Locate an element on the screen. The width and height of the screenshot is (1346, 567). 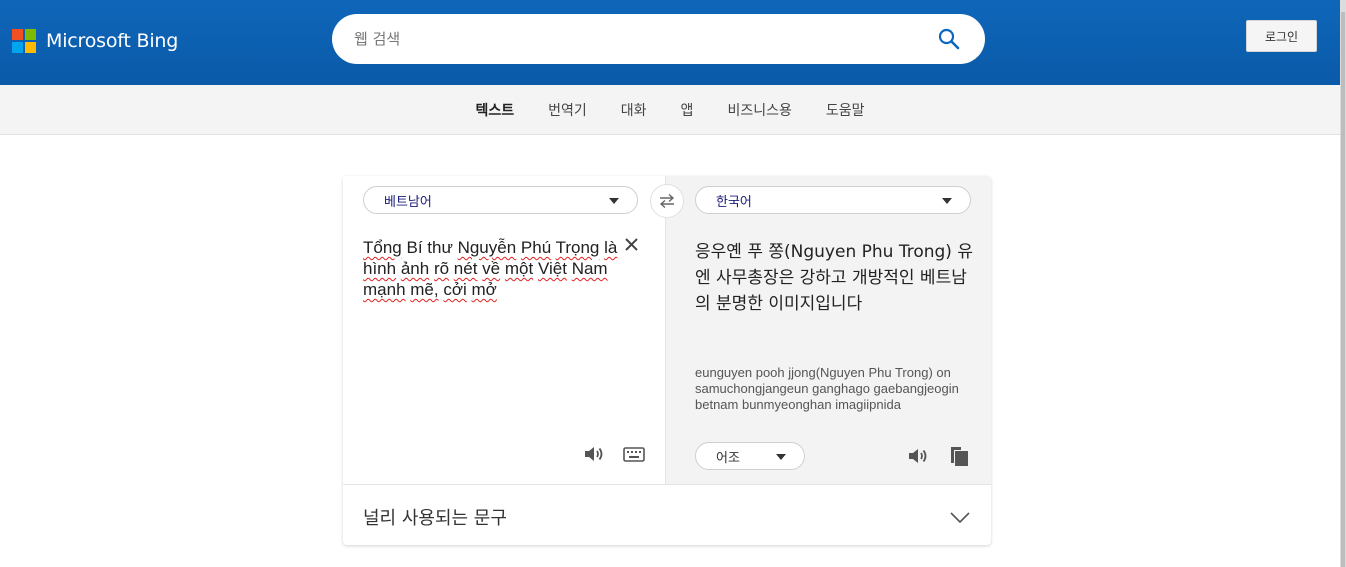
source-word: mạnh is located at coordinates (384, 289).